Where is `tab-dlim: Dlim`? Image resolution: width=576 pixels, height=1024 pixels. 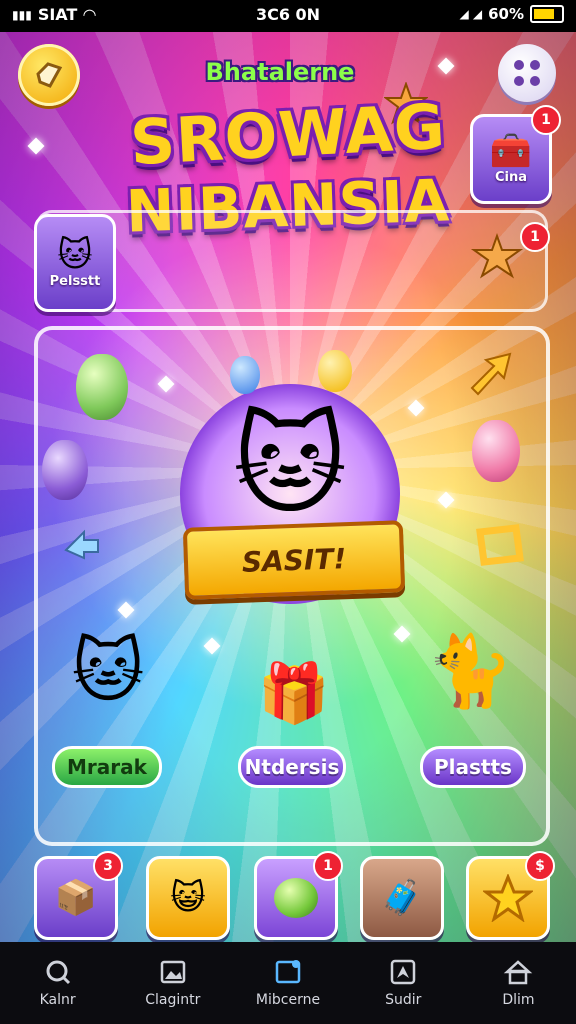 tab-dlim: Dlim is located at coordinates (518, 983).